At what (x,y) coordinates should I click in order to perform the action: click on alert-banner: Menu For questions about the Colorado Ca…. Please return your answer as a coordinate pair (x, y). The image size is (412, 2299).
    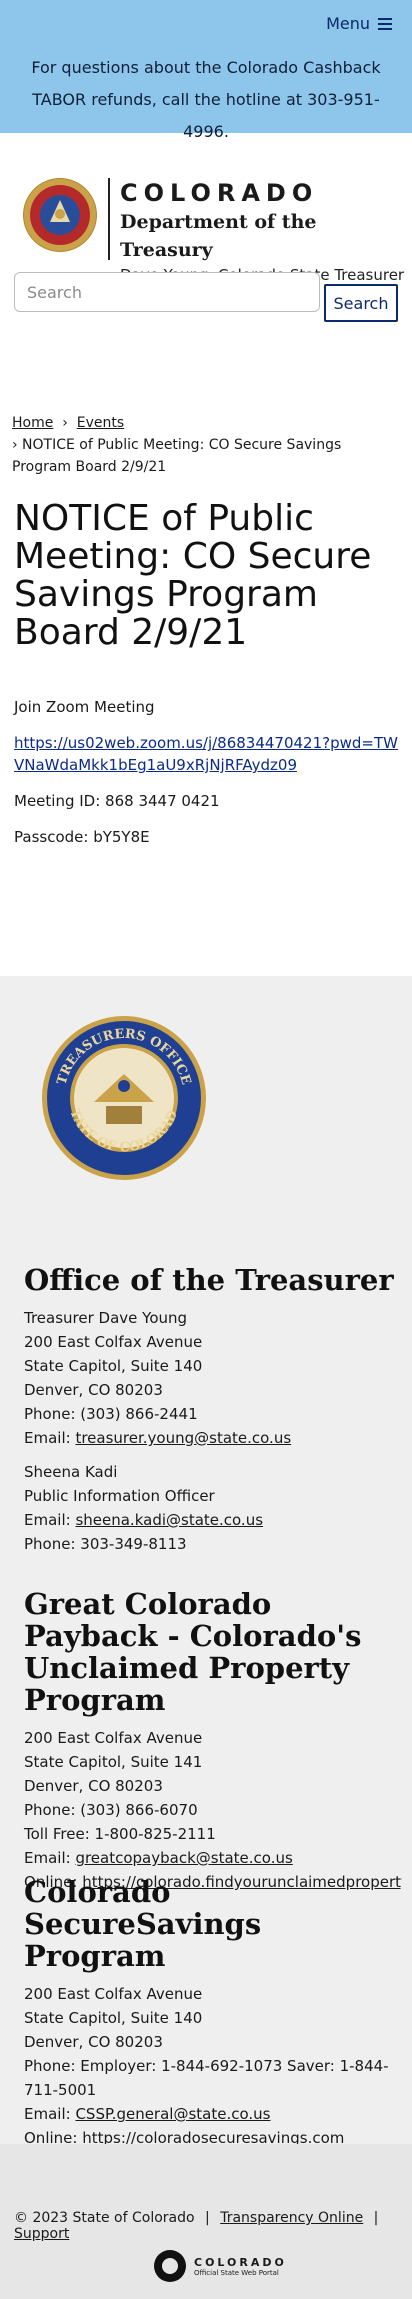
    Looking at the image, I should click on (206, 70).